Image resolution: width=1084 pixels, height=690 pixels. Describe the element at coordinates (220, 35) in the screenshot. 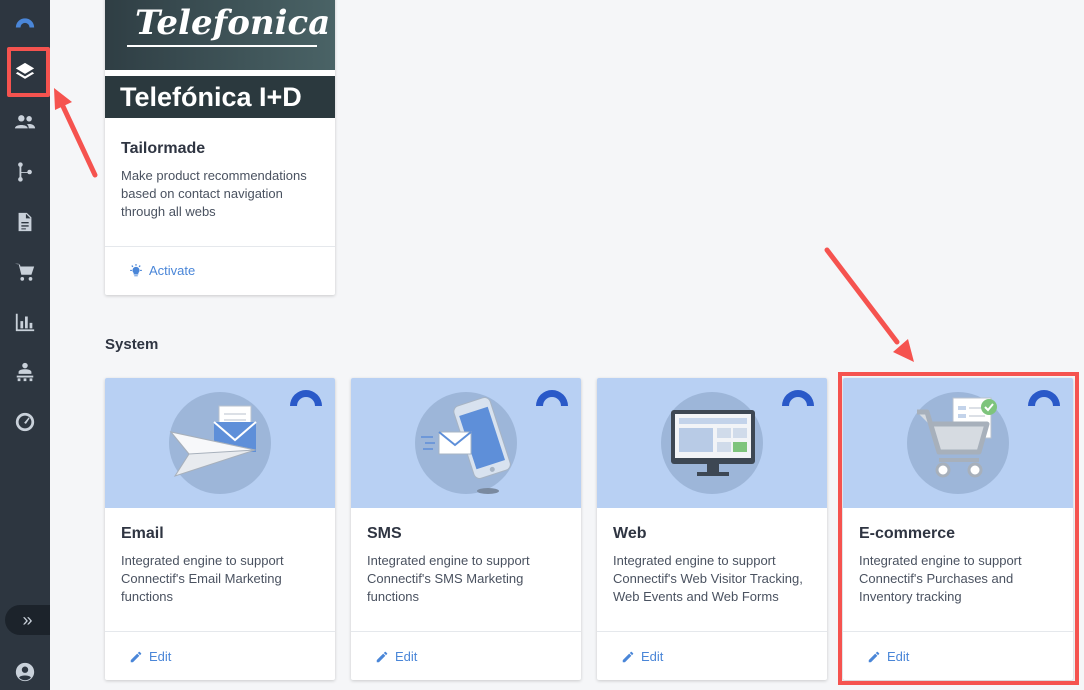

I see `telefonica-logo: Telefonica` at that location.